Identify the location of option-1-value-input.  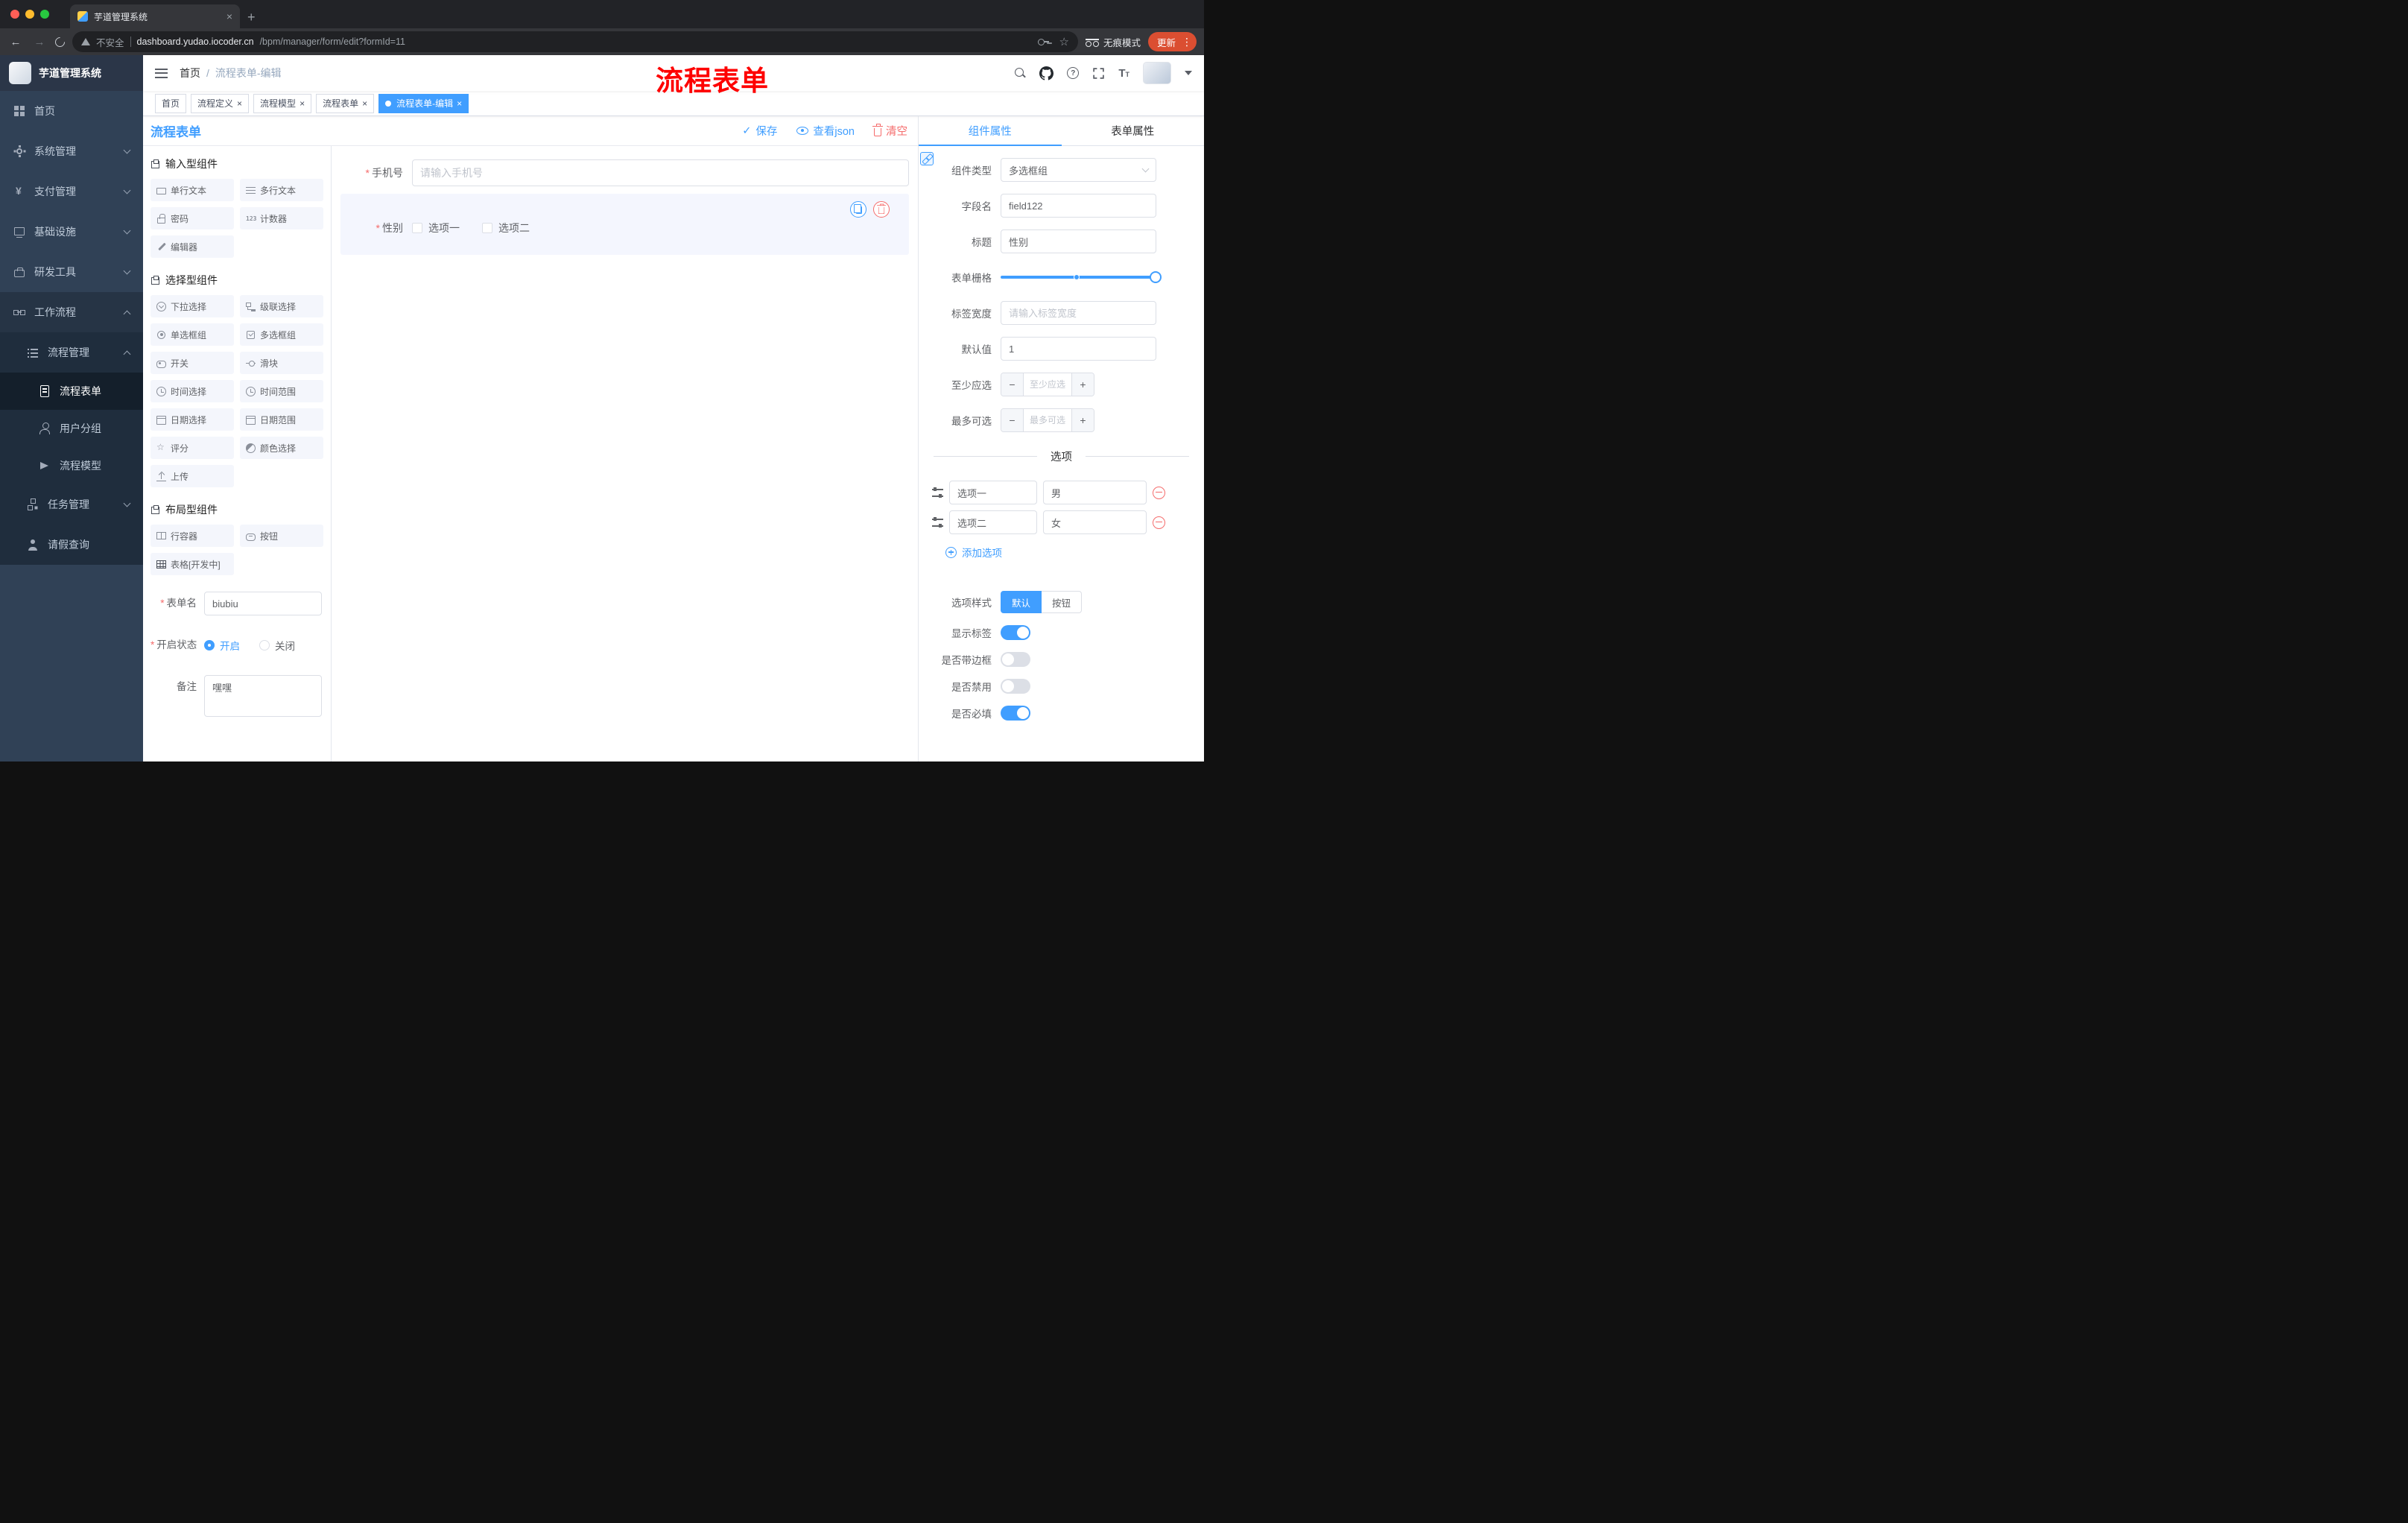
(1095, 493).